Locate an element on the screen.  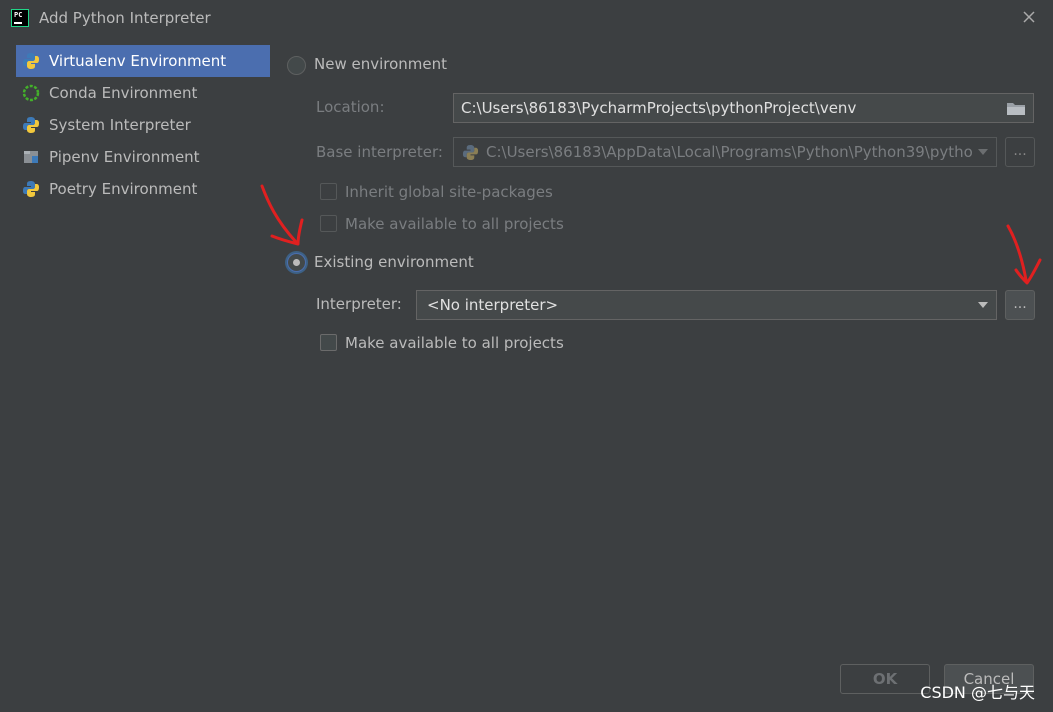
inherit-site-packages-label: Inherit global site-packages is located at coordinates (449, 192).